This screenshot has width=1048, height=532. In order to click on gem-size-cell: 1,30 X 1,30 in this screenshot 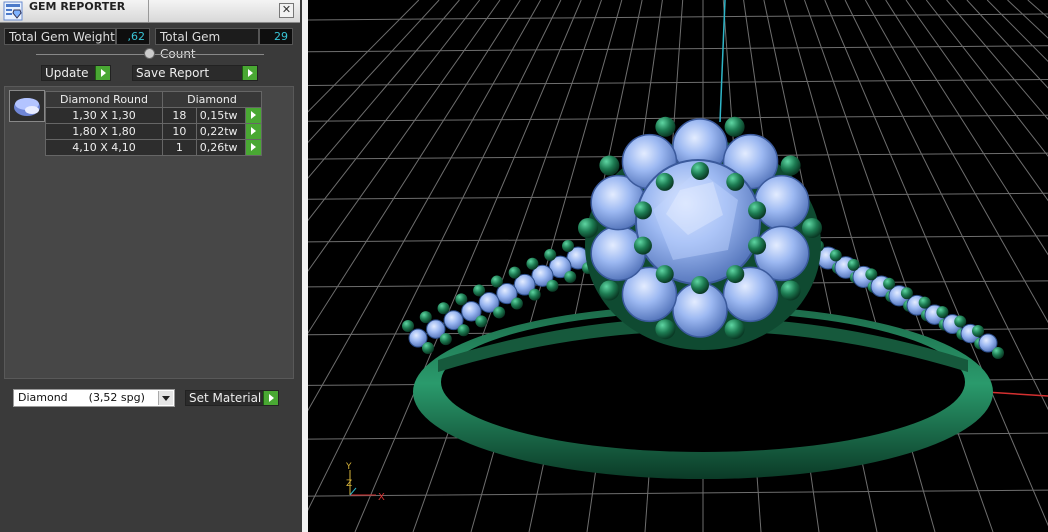, I will do `click(104, 115)`.